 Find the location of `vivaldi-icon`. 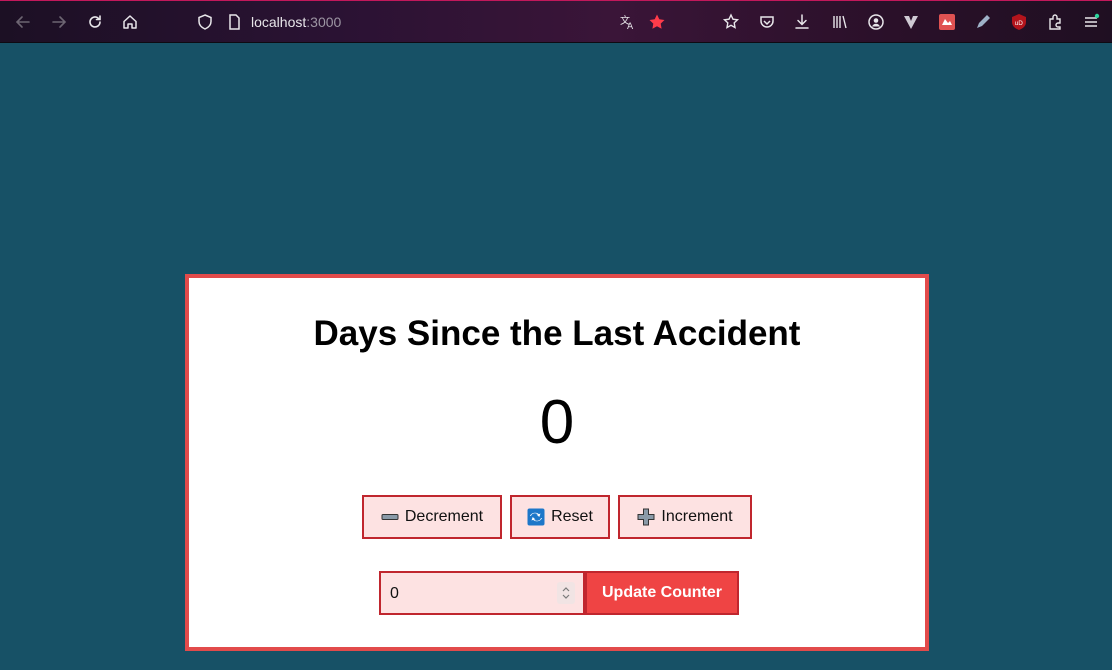

vivaldi-icon is located at coordinates (911, 22).